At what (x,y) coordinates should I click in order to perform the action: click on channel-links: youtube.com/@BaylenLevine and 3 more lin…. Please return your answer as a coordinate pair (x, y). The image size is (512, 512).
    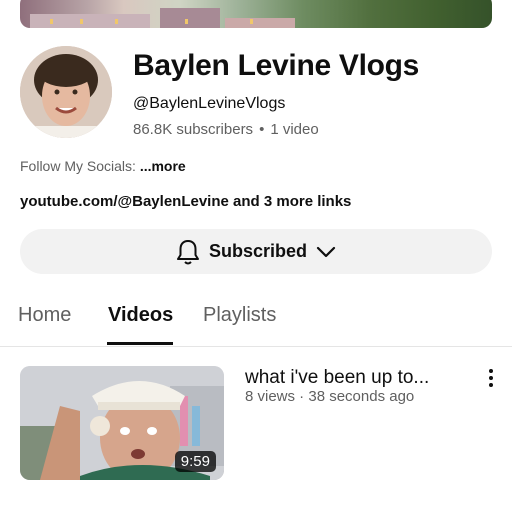
    Looking at the image, I should click on (185, 201).